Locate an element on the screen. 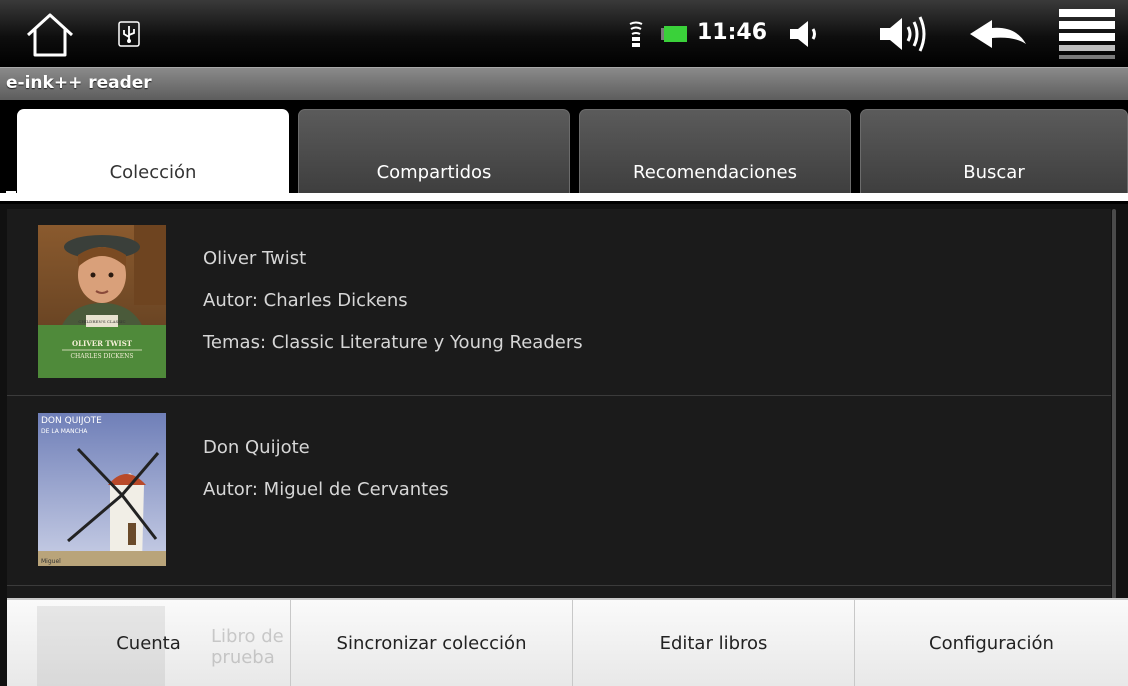 Image resolution: width=1128 pixels, height=686 pixels. menu-item-editar-libros: Editar libros is located at coordinates (714, 643).